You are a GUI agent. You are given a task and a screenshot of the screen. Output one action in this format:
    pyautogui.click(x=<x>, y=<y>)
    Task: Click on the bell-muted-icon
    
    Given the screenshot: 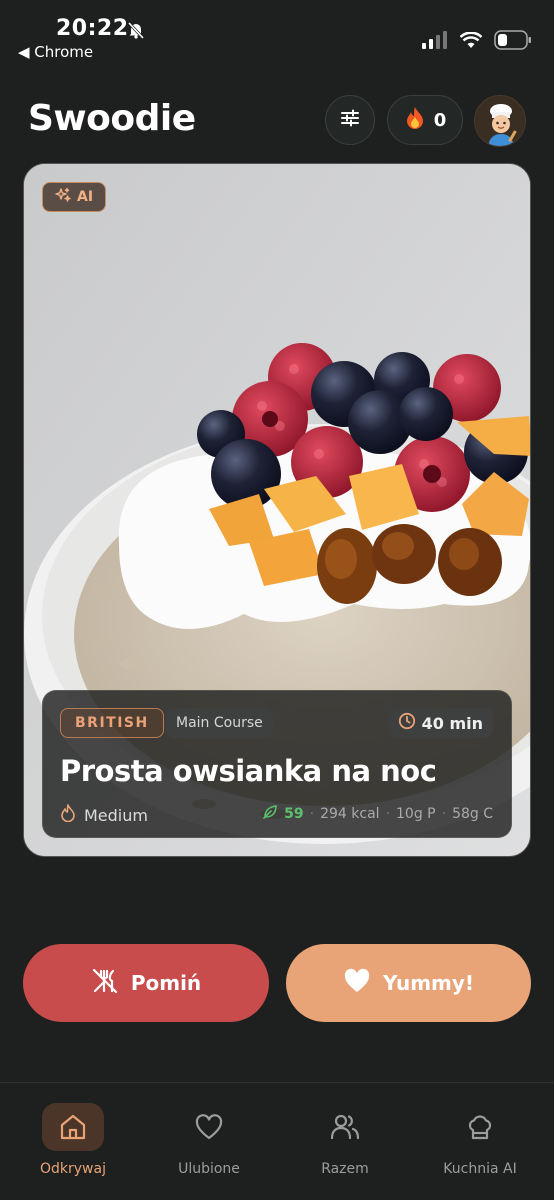 What is the action you would take?
    pyautogui.click(x=136, y=32)
    